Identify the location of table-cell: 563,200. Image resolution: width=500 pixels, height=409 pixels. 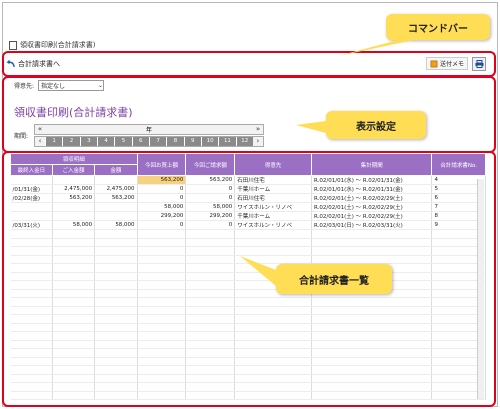
(210, 180).